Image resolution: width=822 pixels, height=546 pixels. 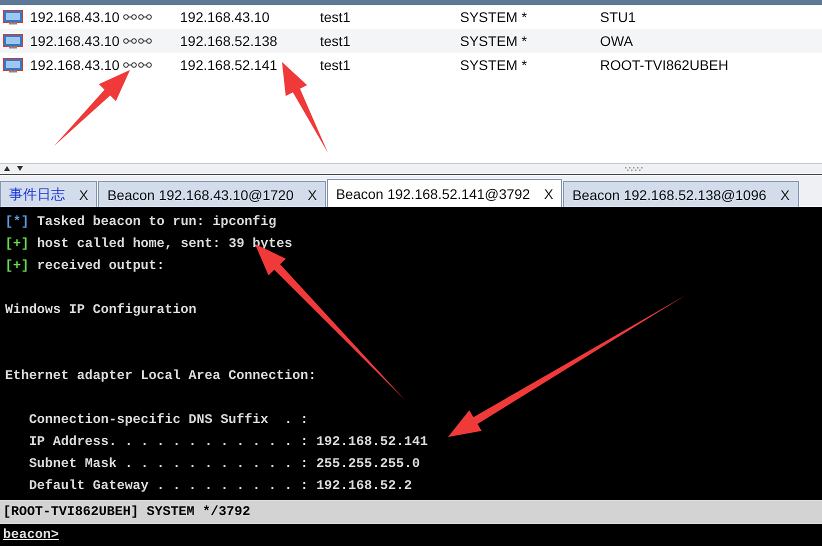 What do you see at coordinates (411, 17) in the screenshot?
I see `session-row: 192.168.43.10 192.168.43.10 test1 SYSTEM * STU1` at bounding box center [411, 17].